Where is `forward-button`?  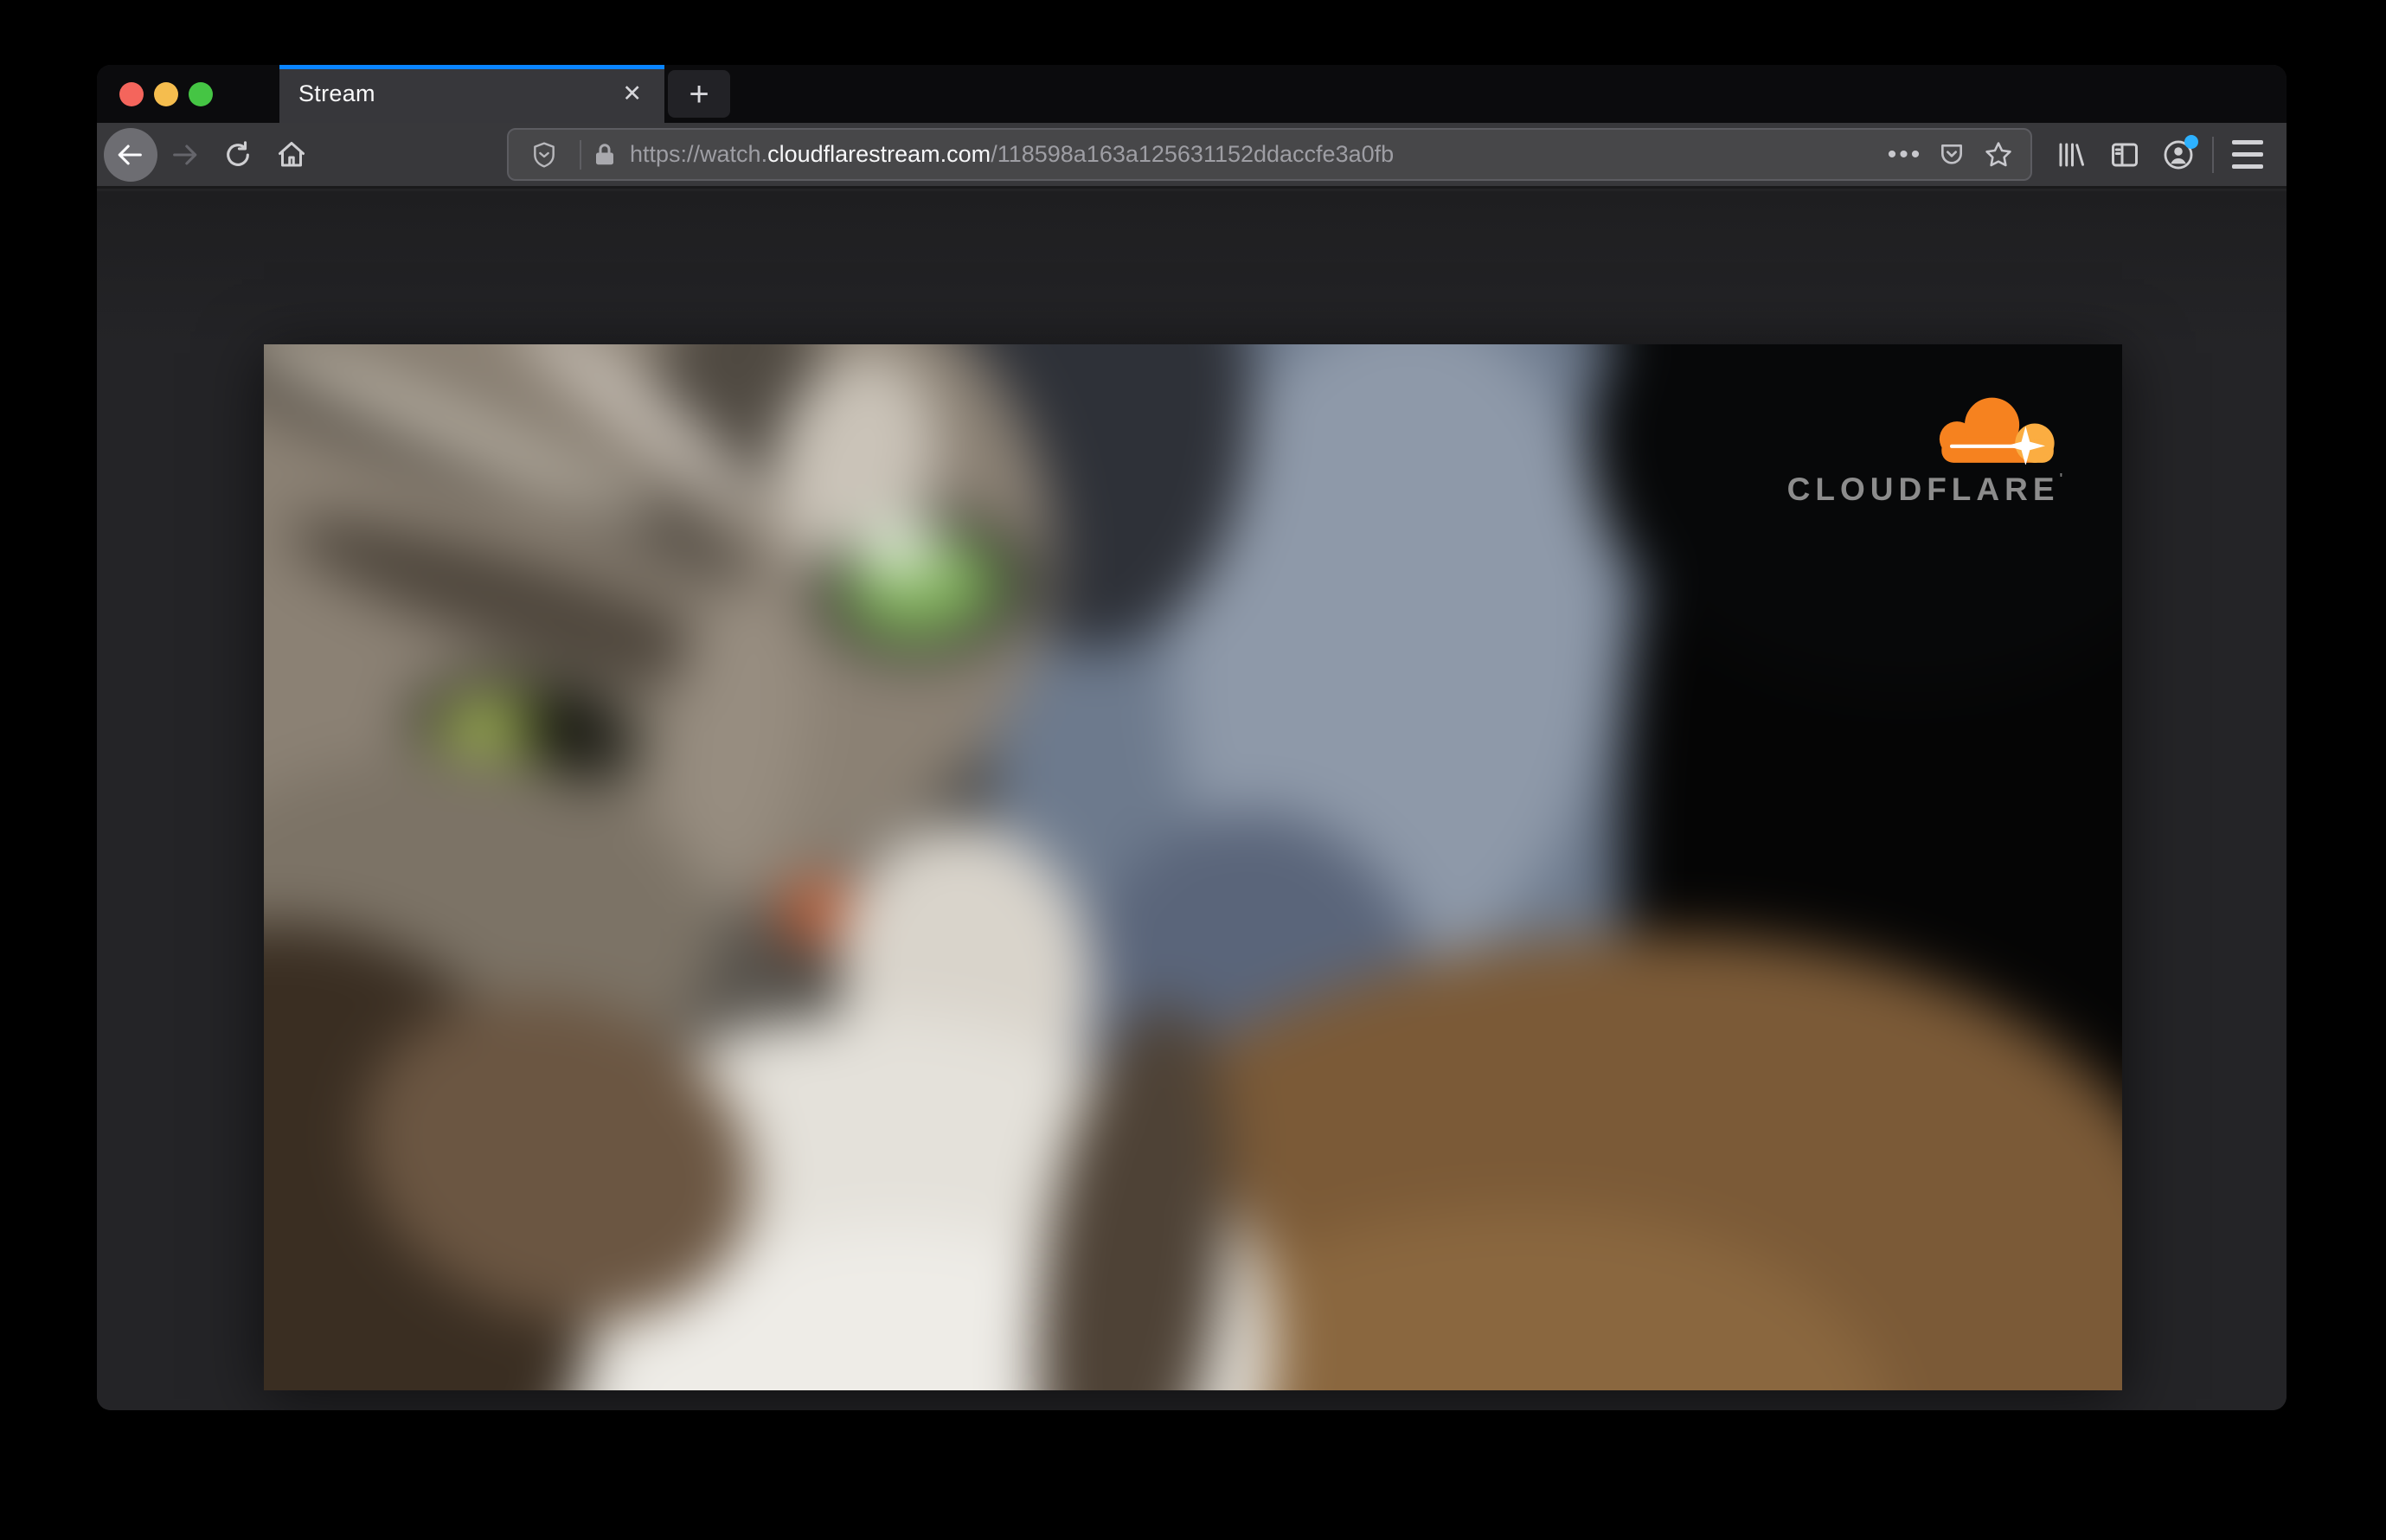
forward-button is located at coordinates (184, 155).